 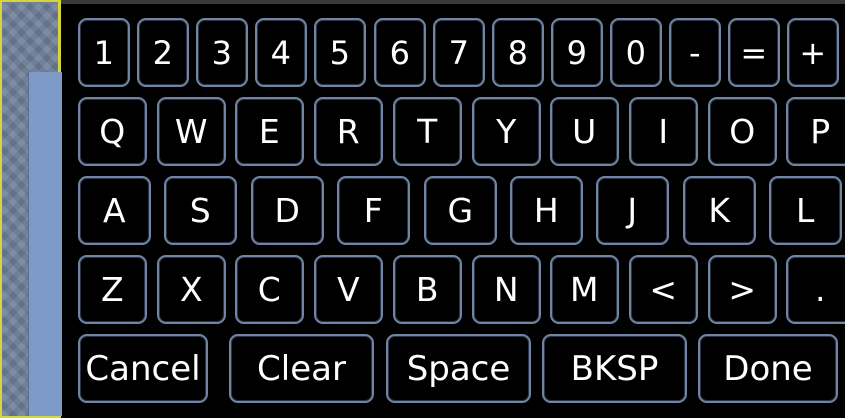 I want to click on key-a: A, so click(x=114, y=210).